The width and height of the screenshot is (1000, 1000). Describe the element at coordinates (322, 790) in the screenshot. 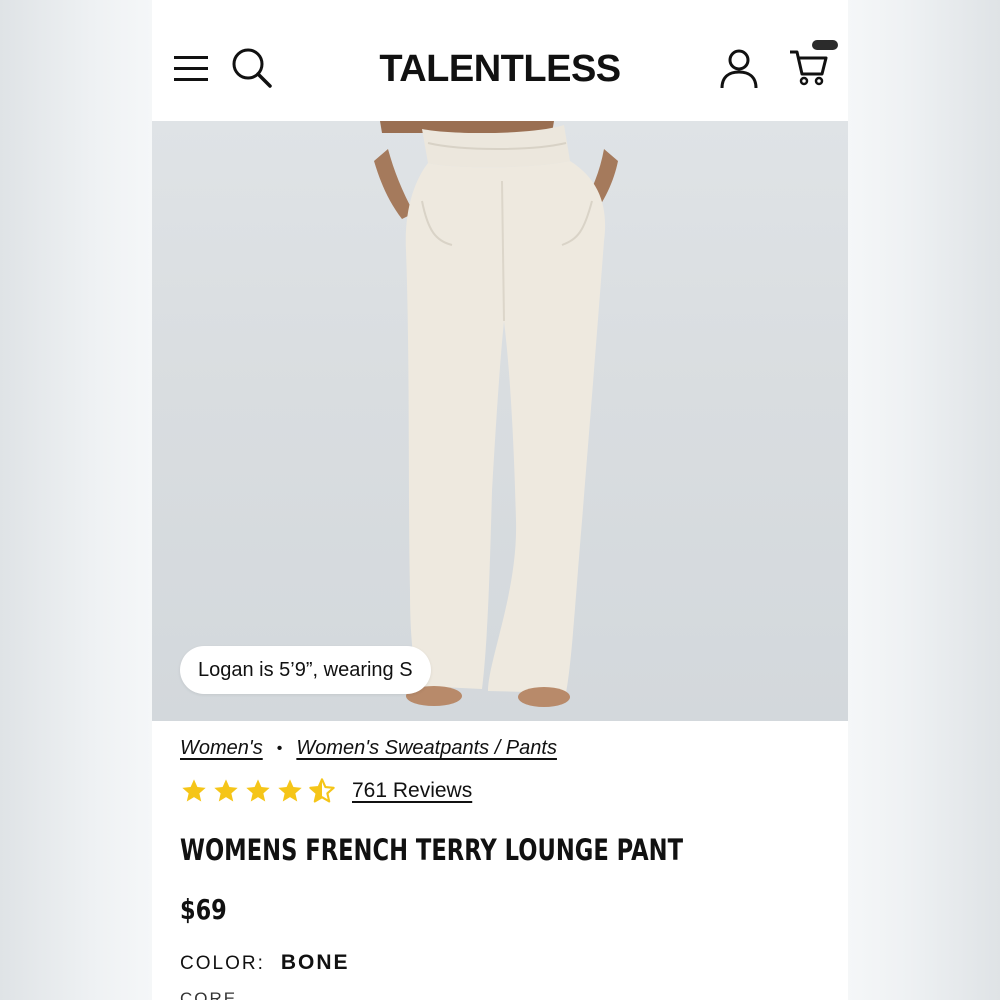

I see `star-half-icon` at that location.